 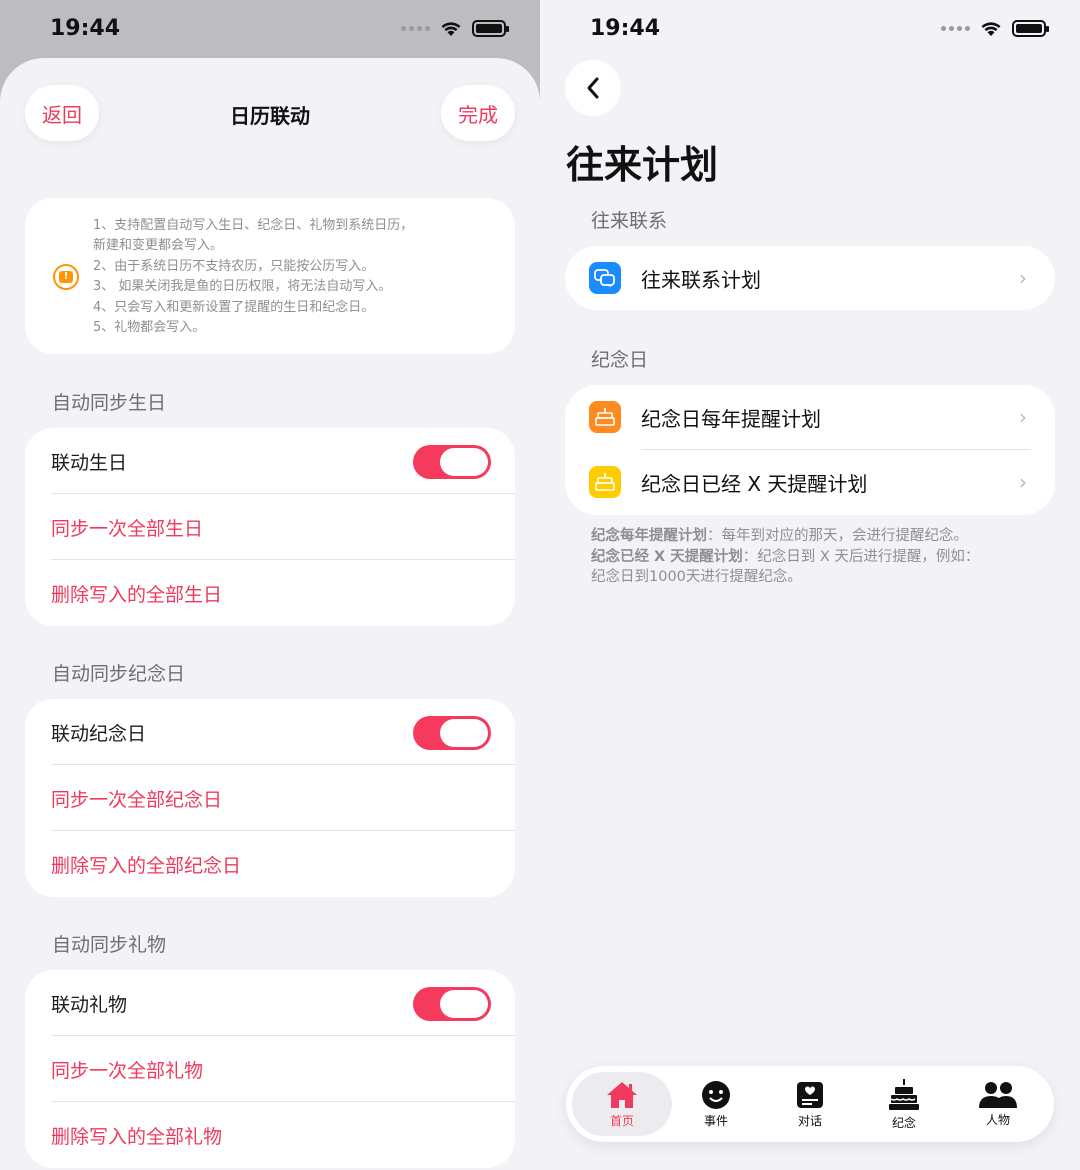 I want to click on tab-memorial: 纪念, so click(x=904, y=1104).